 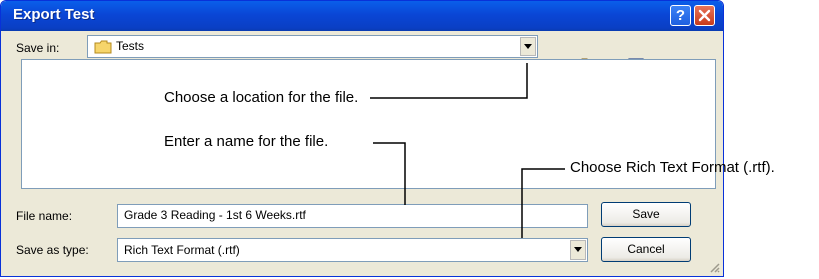 What do you see at coordinates (389, 173) in the screenshot?
I see `name-callout-line` at bounding box center [389, 173].